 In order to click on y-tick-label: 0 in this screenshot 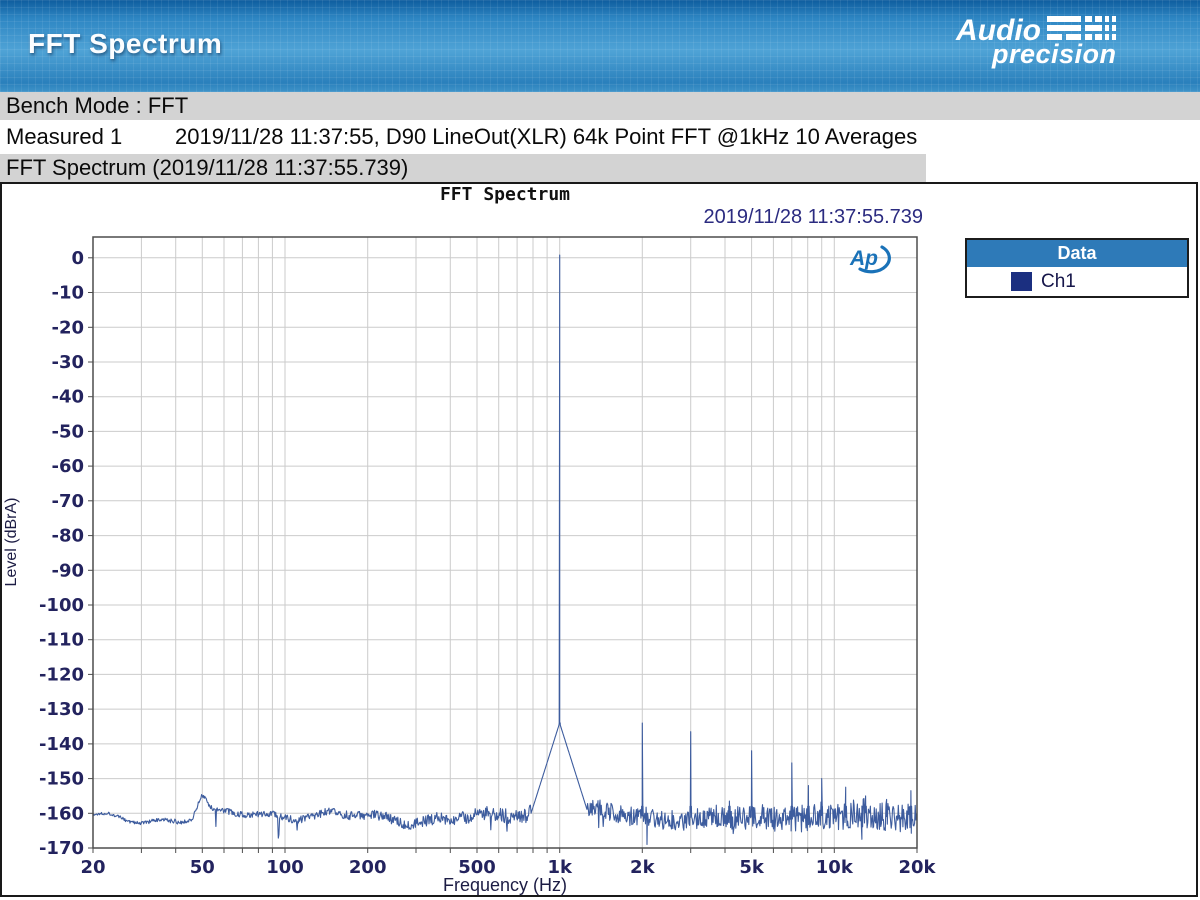, I will do `click(77, 258)`.